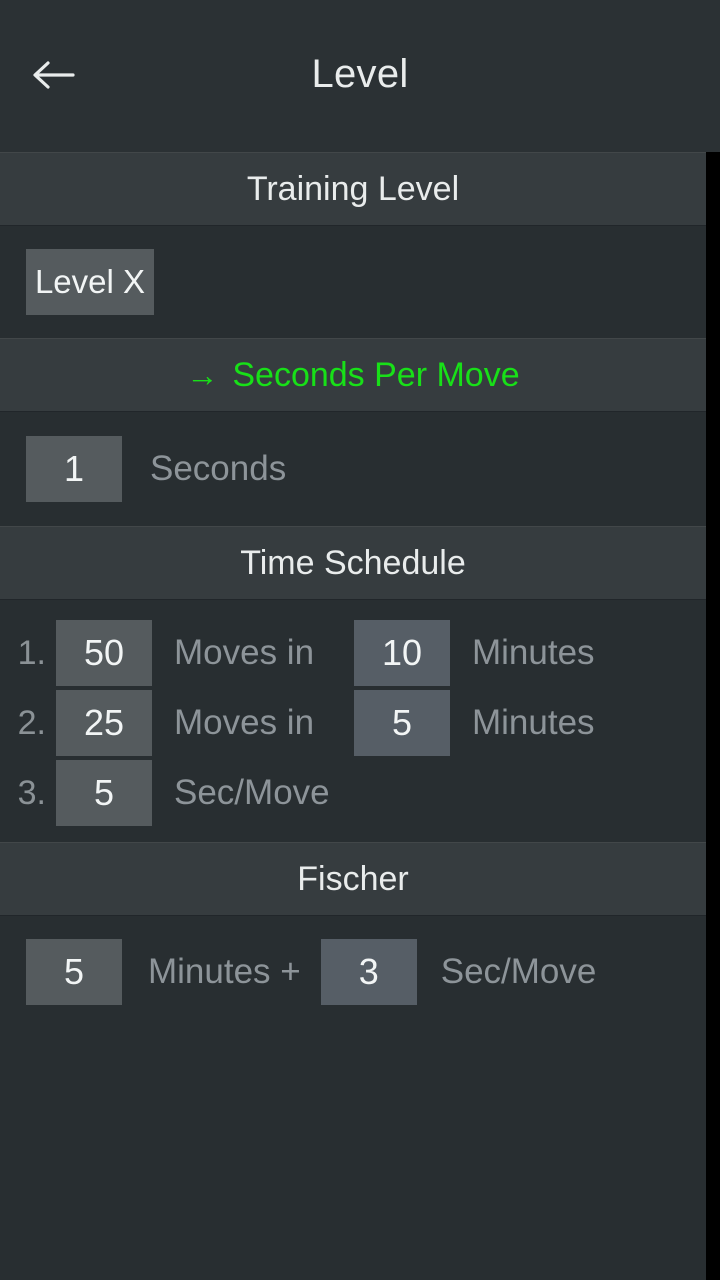 This screenshot has width=720, height=1280. I want to click on section-header-seconds-per-move: → Seconds Per Move, so click(353, 375).